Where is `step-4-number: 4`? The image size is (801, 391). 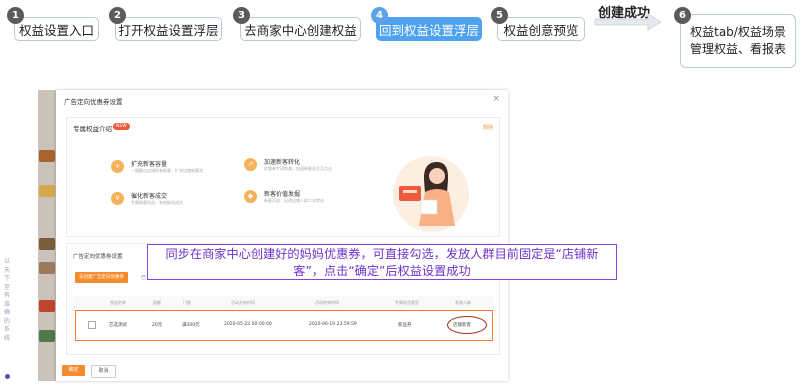
step-4-number: 4 is located at coordinates (379, 15).